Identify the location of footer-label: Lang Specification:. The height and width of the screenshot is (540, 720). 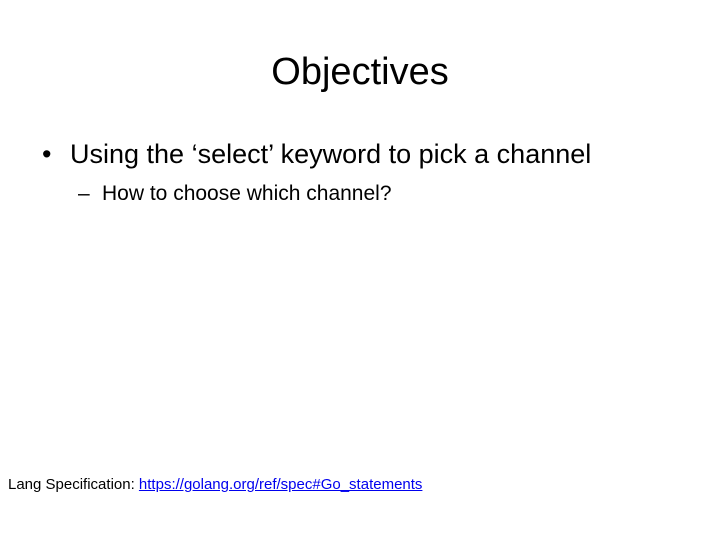
(73, 484).